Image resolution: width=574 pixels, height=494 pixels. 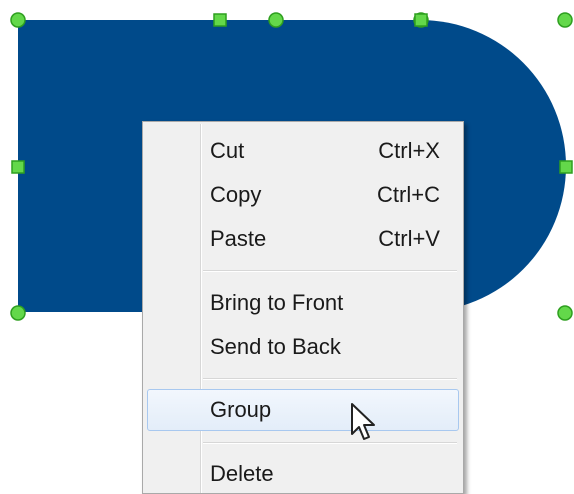 What do you see at coordinates (303, 195) in the screenshot?
I see `menu-item-copy: Copy Ctrl+C` at bounding box center [303, 195].